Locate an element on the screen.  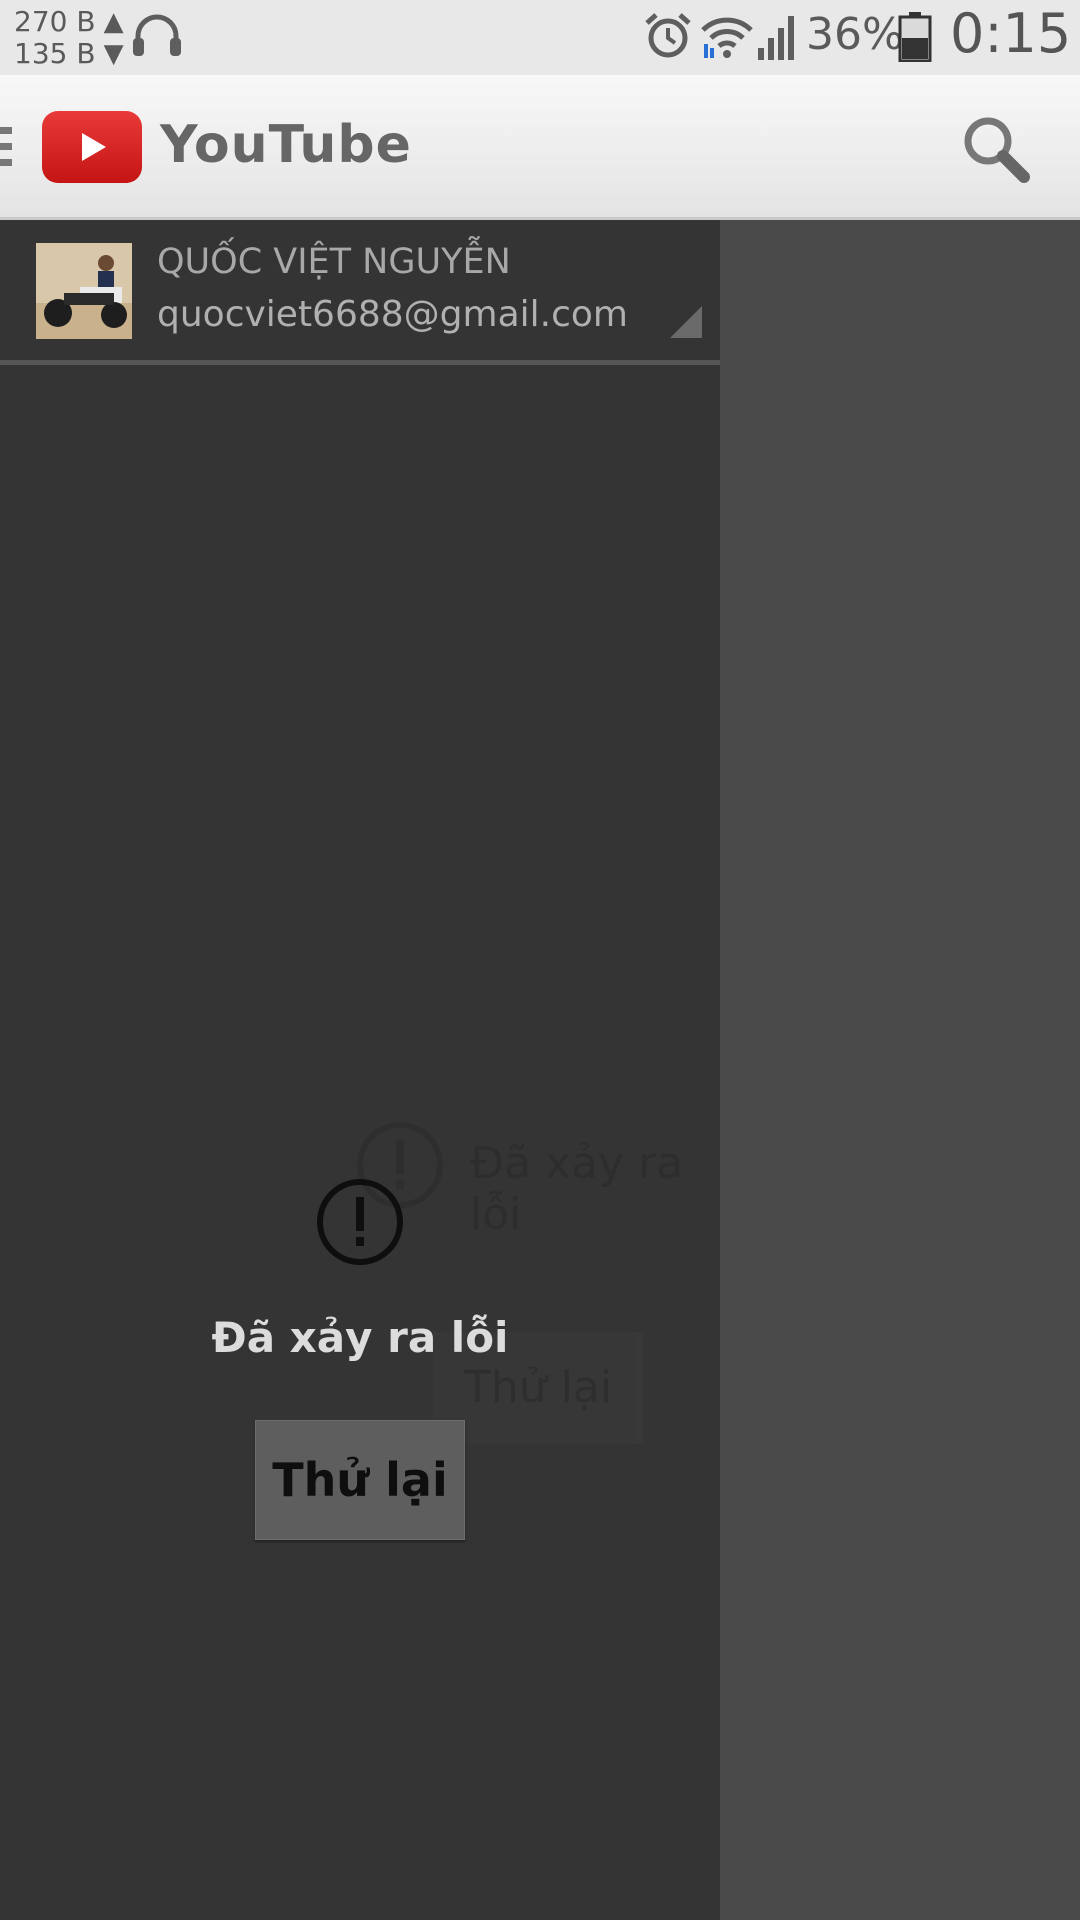
clock: 0:15 is located at coordinates (1011, 33).